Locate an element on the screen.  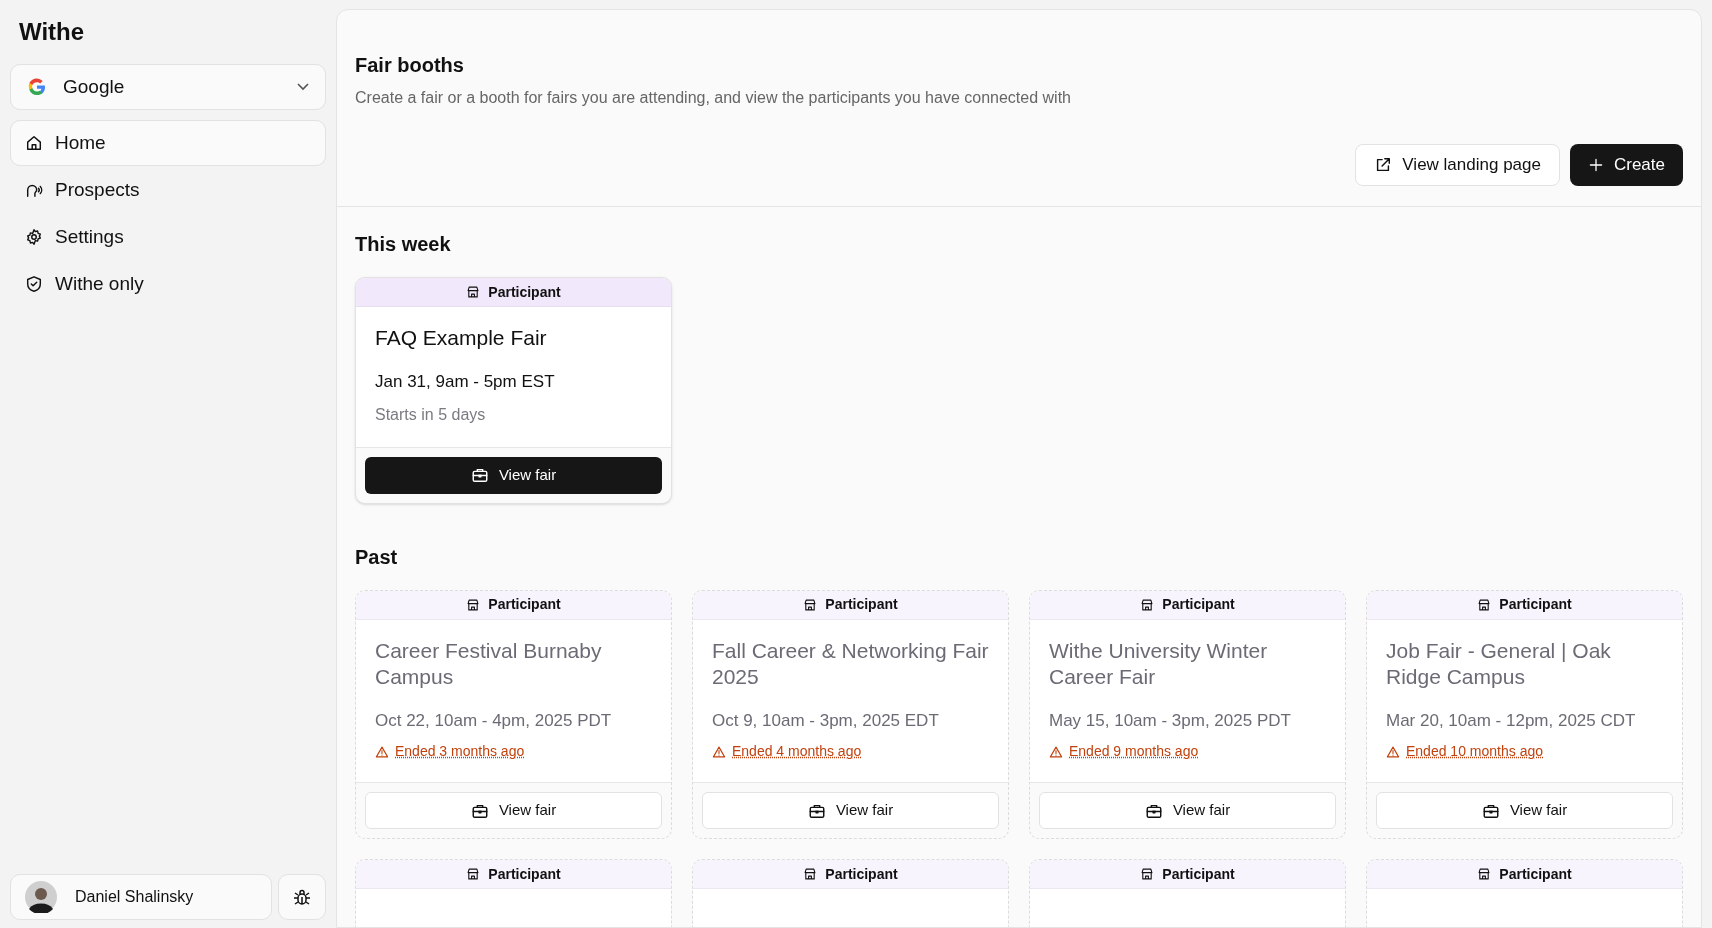
fair-status: Ended 9 months ago is located at coordinates (1134, 751).